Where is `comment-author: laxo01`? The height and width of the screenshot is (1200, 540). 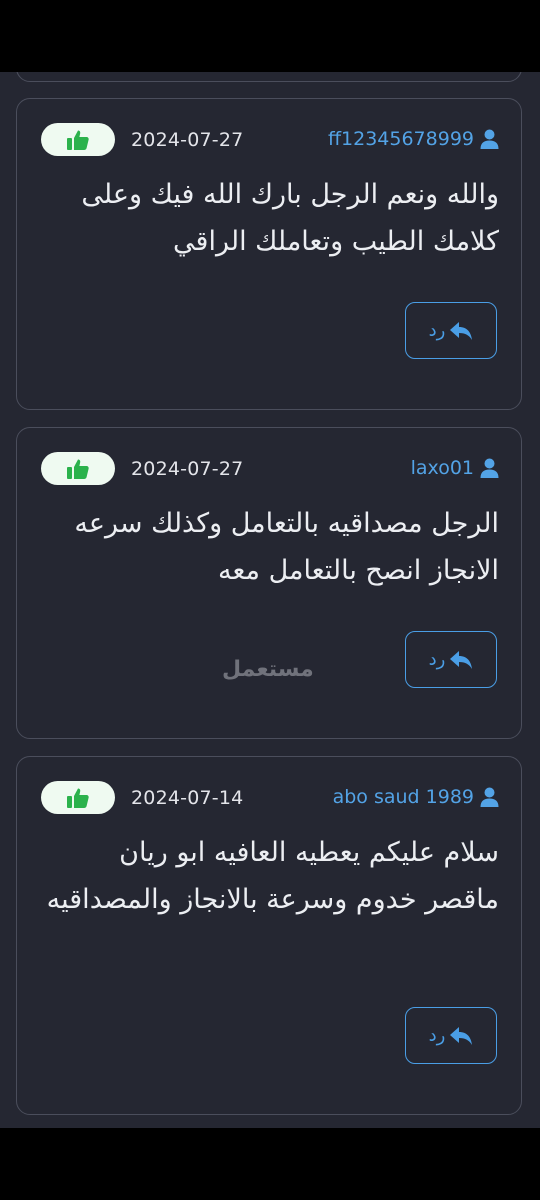
comment-author: laxo01 is located at coordinates (455, 468).